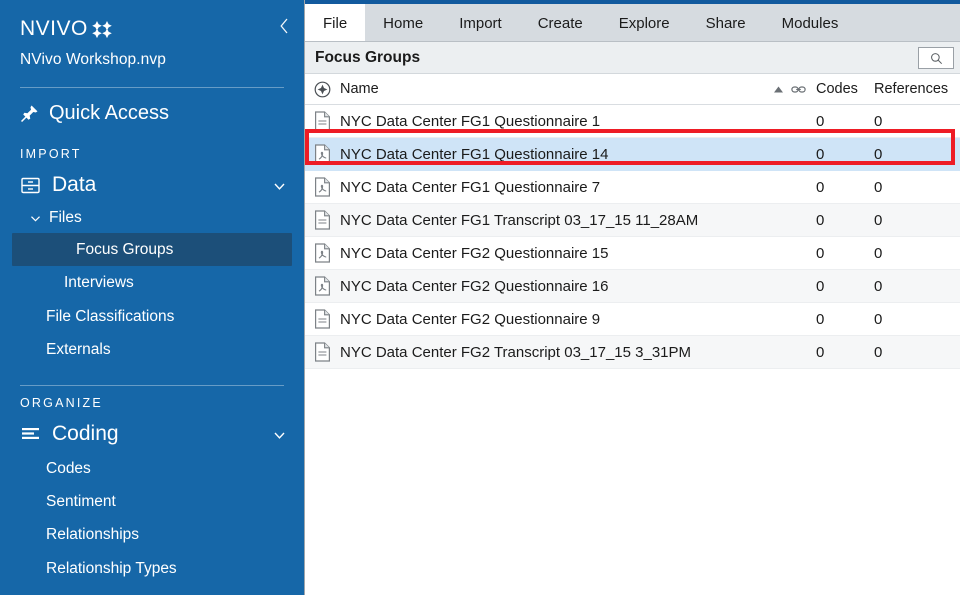  I want to click on sidebar-section-import-label: IMPORT, so click(51, 154).